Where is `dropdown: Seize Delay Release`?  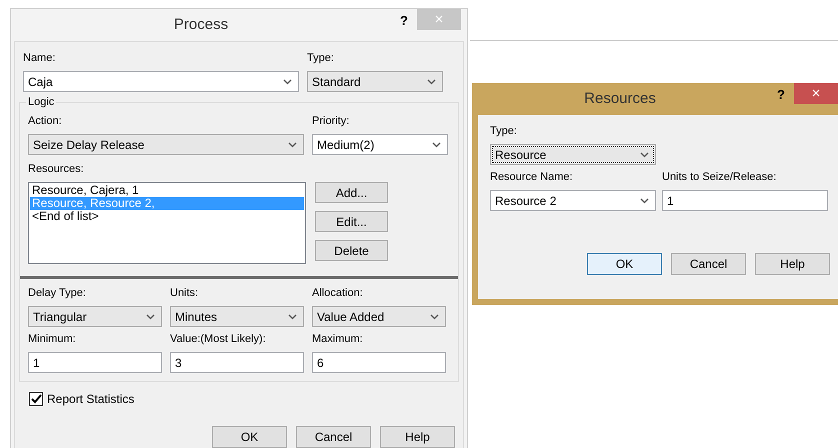
dropdown: Seize Delay Release is located at coordinates (166, 144).